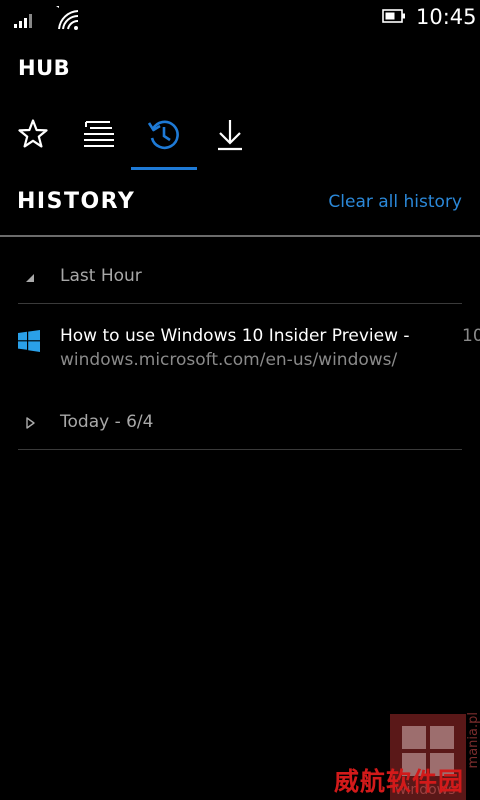  I want to click on caret-collapsed-icon, so click(30, 423).